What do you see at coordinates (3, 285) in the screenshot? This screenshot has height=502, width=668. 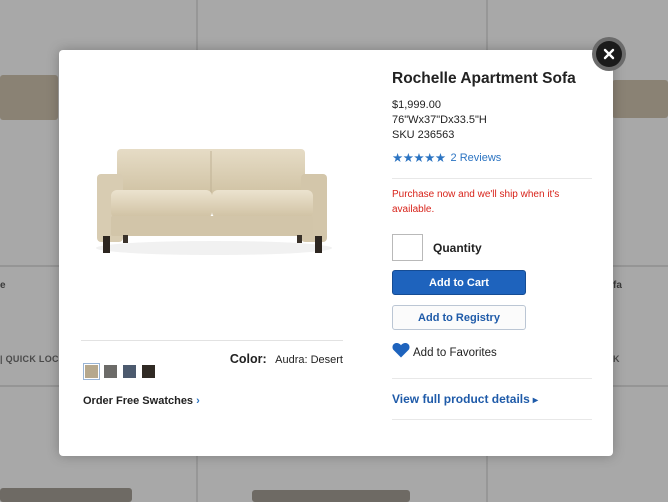 I see `bg-product-title: e` at bounding box center [3, 285].